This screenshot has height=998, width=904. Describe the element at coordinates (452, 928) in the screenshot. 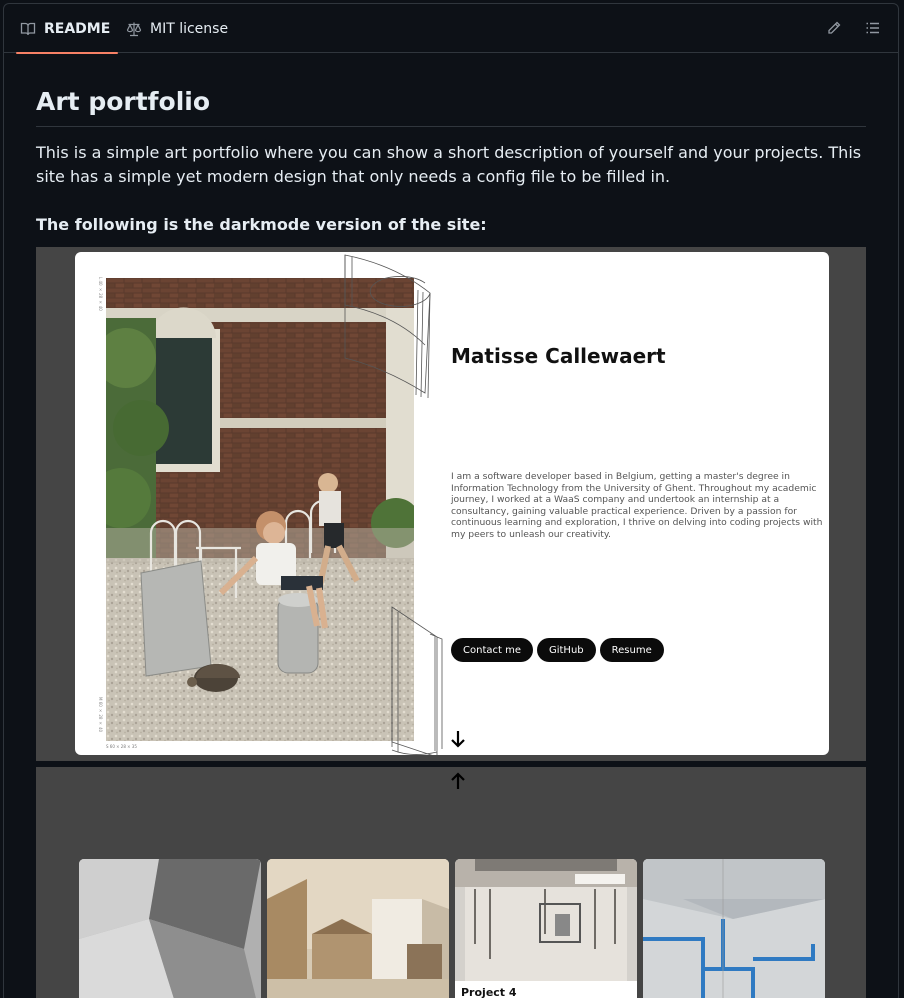

I see `project-cards: Project 4` at that location.